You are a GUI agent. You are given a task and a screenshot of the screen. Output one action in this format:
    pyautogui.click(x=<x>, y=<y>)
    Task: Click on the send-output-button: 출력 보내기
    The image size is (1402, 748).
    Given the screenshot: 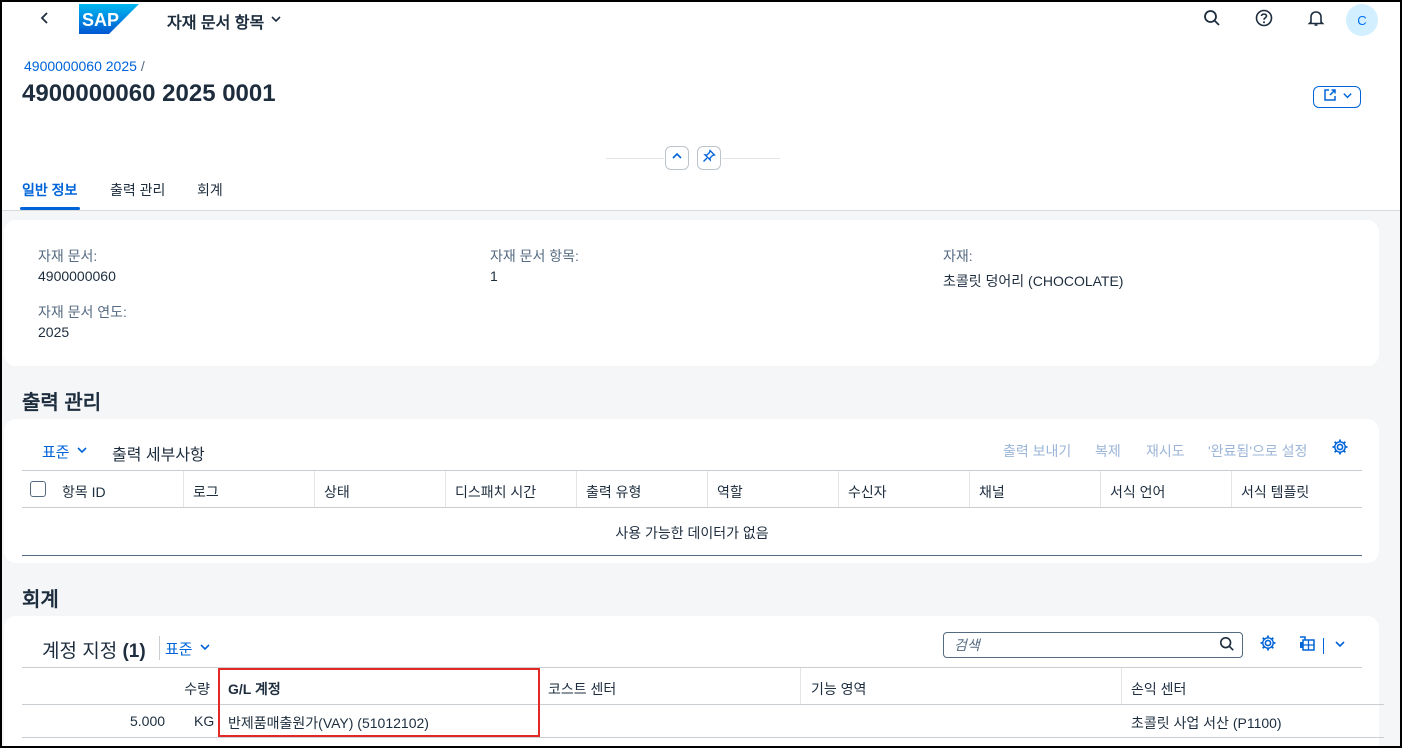 What is the action you would take?
    pyautogui.click(x=1037, y=451)
    